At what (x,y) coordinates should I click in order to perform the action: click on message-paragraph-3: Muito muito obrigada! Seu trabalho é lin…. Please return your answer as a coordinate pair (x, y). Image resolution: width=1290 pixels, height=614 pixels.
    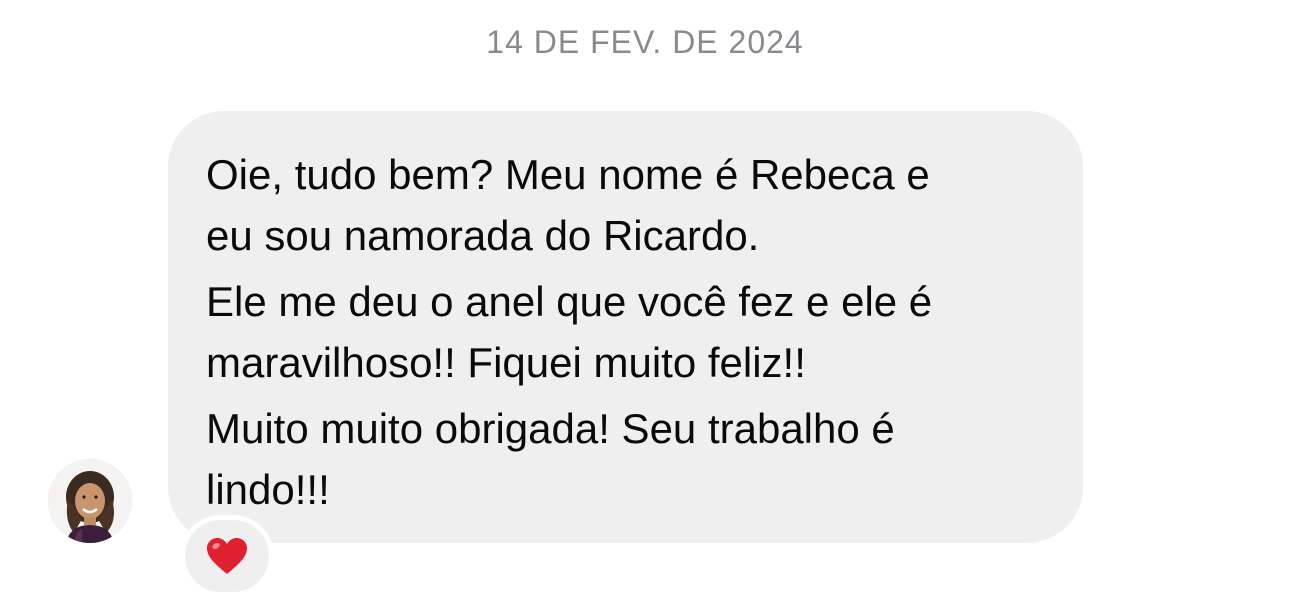
    Looking at the image, I should click on (550, 459).